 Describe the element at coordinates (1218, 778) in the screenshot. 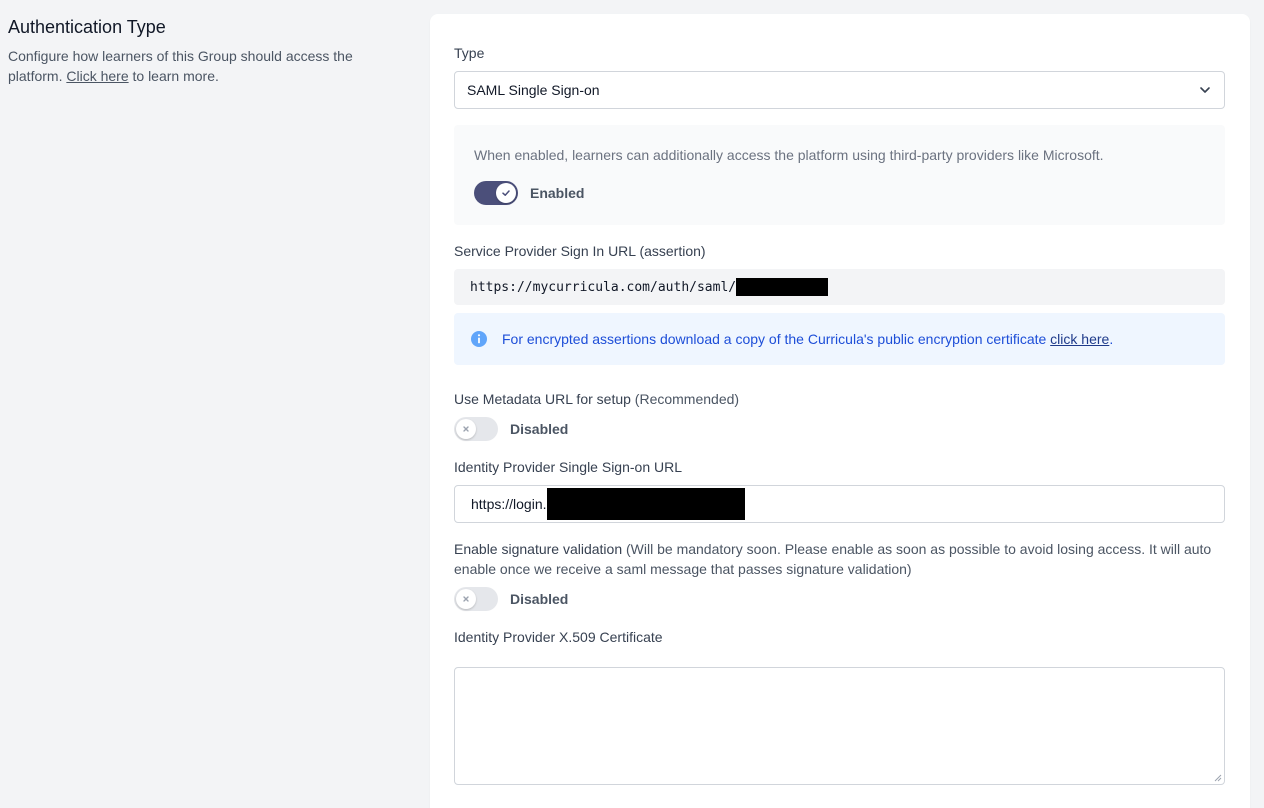

I see `resize-handle-icon` at that location.